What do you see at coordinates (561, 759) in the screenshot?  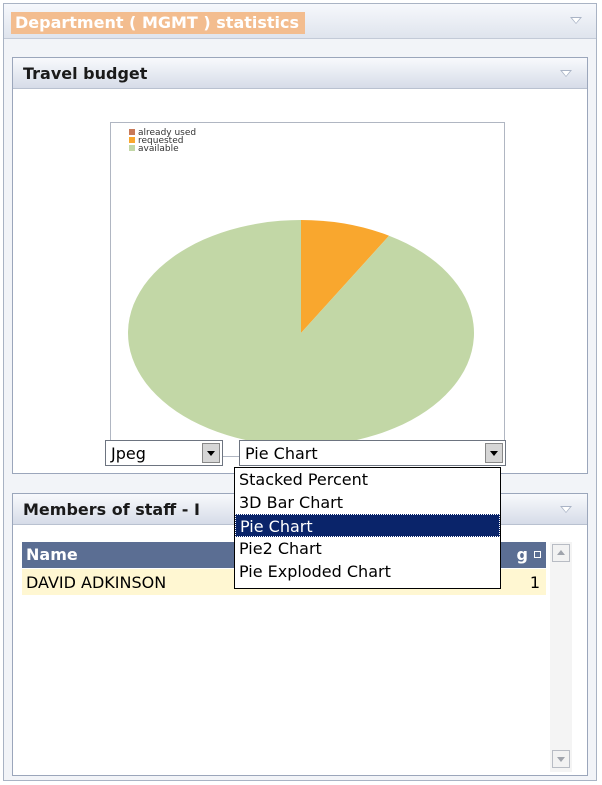 I see `scroll-down-icon` at bounding box center [561, 759].